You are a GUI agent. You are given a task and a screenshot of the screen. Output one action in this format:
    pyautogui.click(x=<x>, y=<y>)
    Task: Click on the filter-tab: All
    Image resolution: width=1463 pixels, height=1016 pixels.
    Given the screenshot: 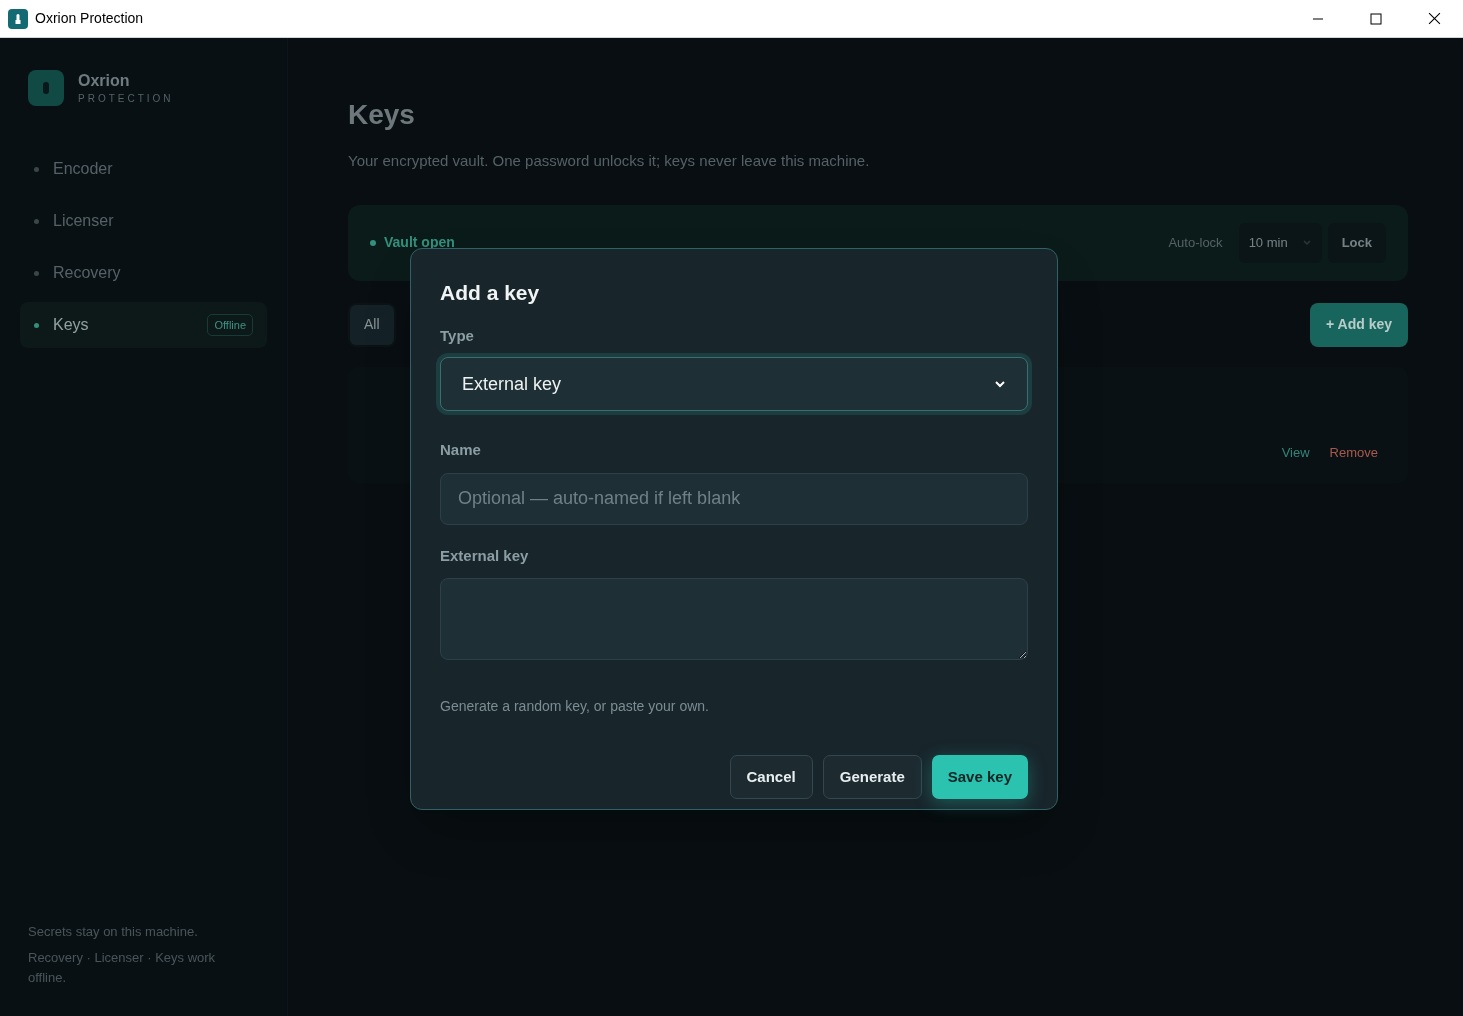 What is the action you would take?
    pyautogui.click(x=372, y=324)
    